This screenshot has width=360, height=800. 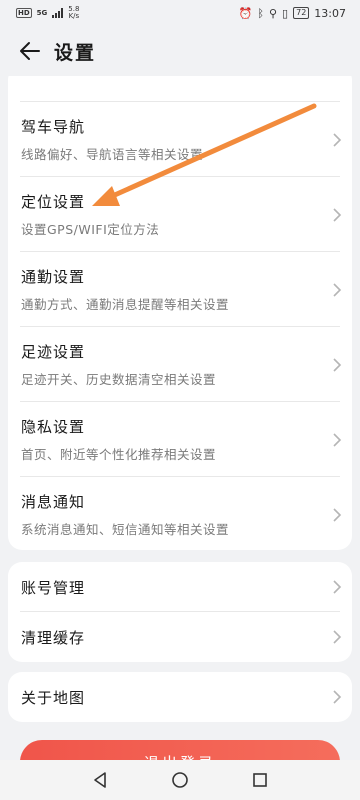 What do you see at coordinates (125, 304) in the screenshot?
I see `setting-subtitle: 通勤方式、通勤消息提醒等相关设置` at bounding box center [125, 304].